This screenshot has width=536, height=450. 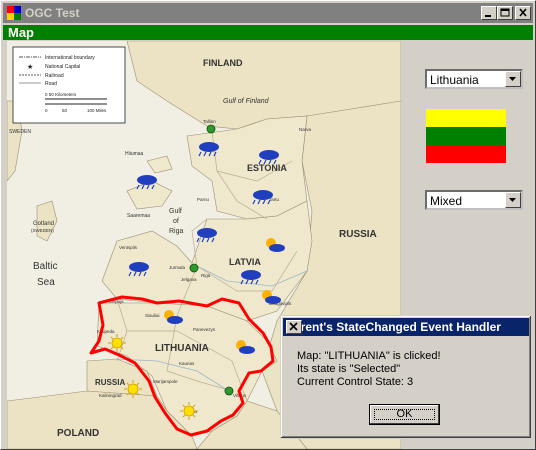 What do you see at coordinates (110, 395) in the screenshot?
I see `city-kaliningrad: Kaliningrad` at bounding box center [110, 395].